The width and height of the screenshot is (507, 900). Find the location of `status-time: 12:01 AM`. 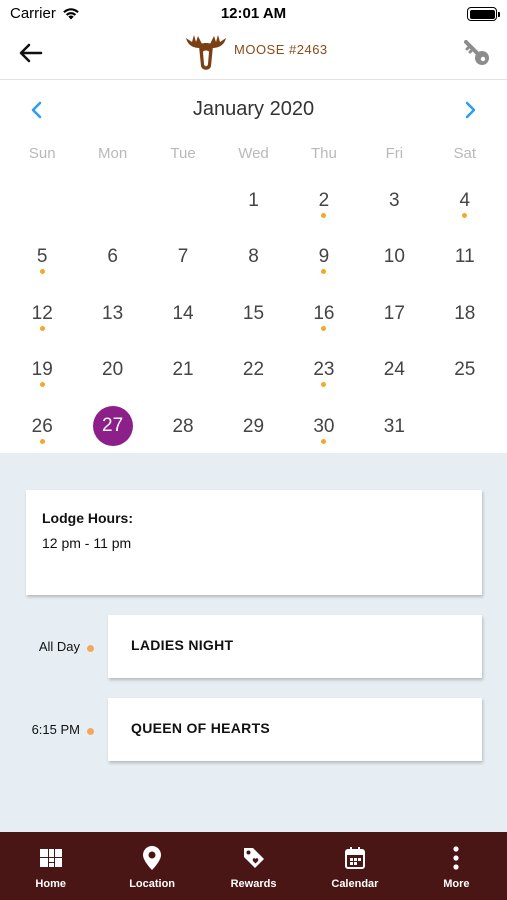

status-time: 12:01 AM is located at coordinates (253, 13).